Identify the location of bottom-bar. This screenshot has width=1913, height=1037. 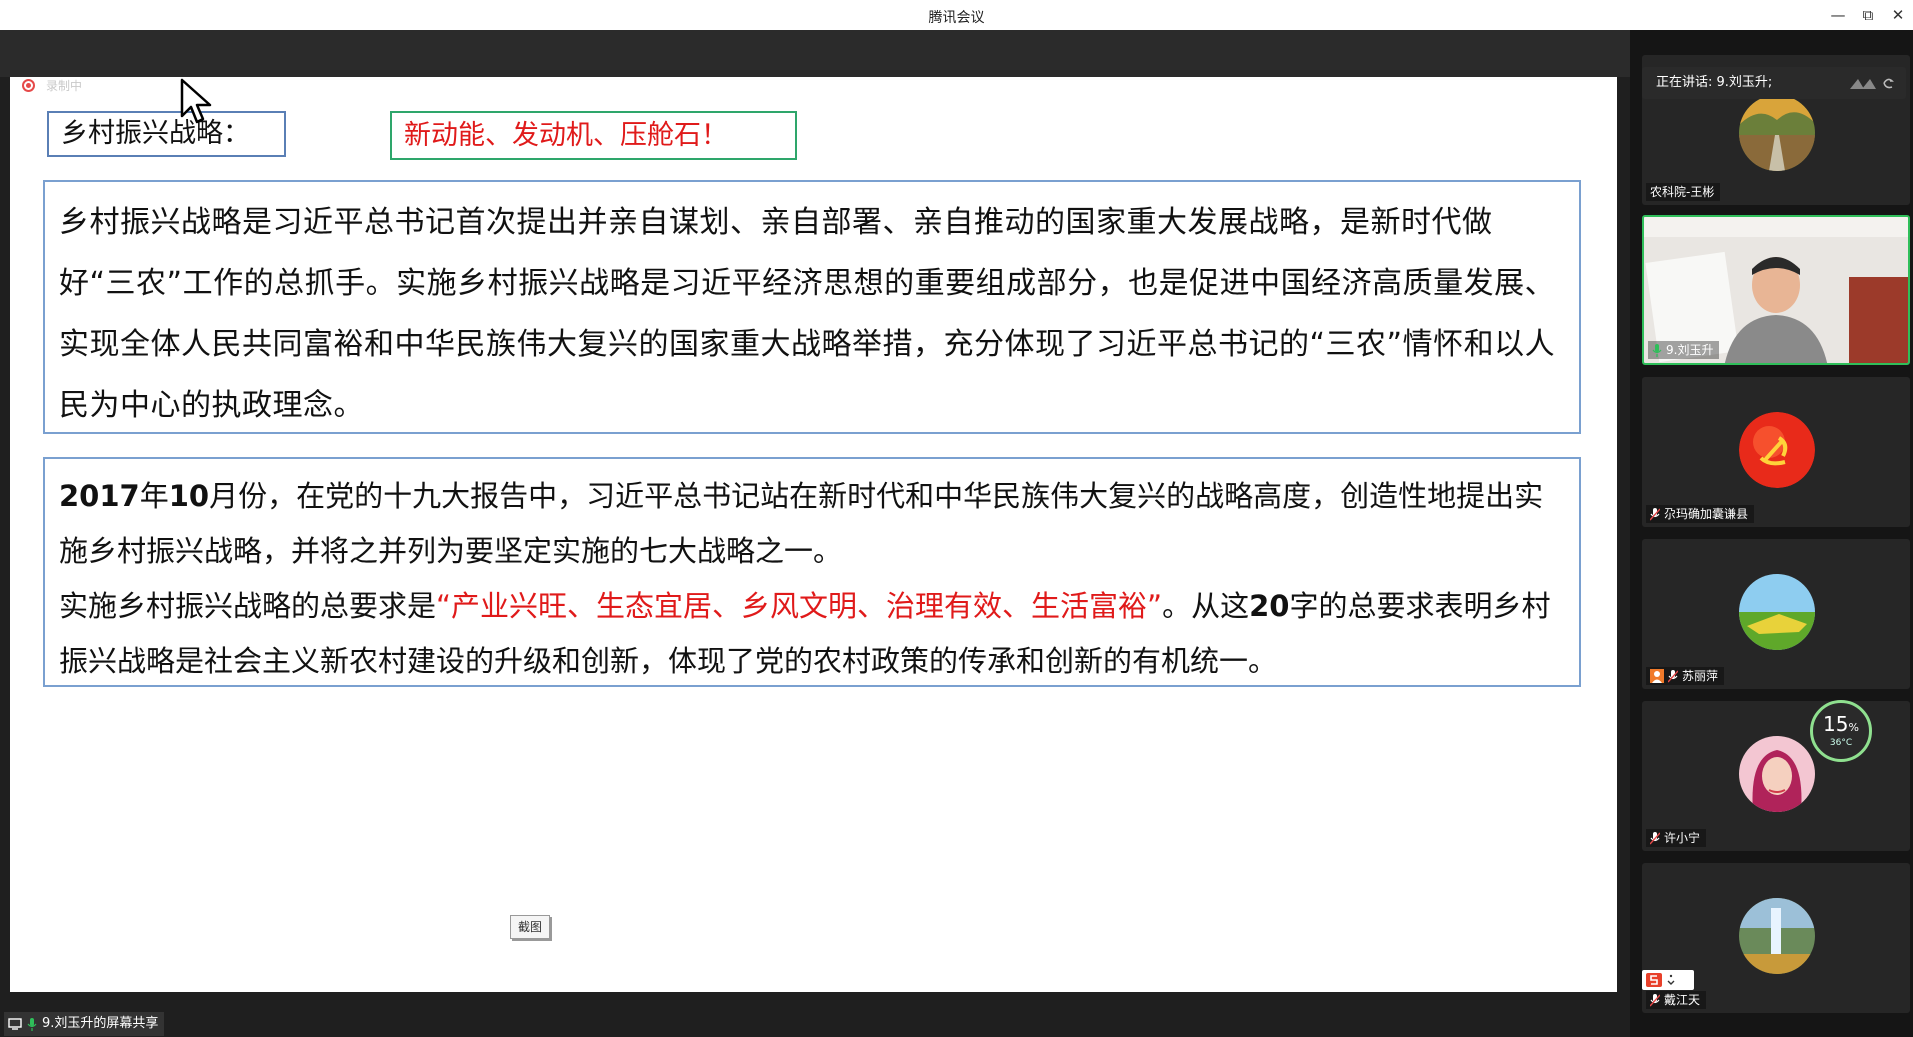
(815, 1014).